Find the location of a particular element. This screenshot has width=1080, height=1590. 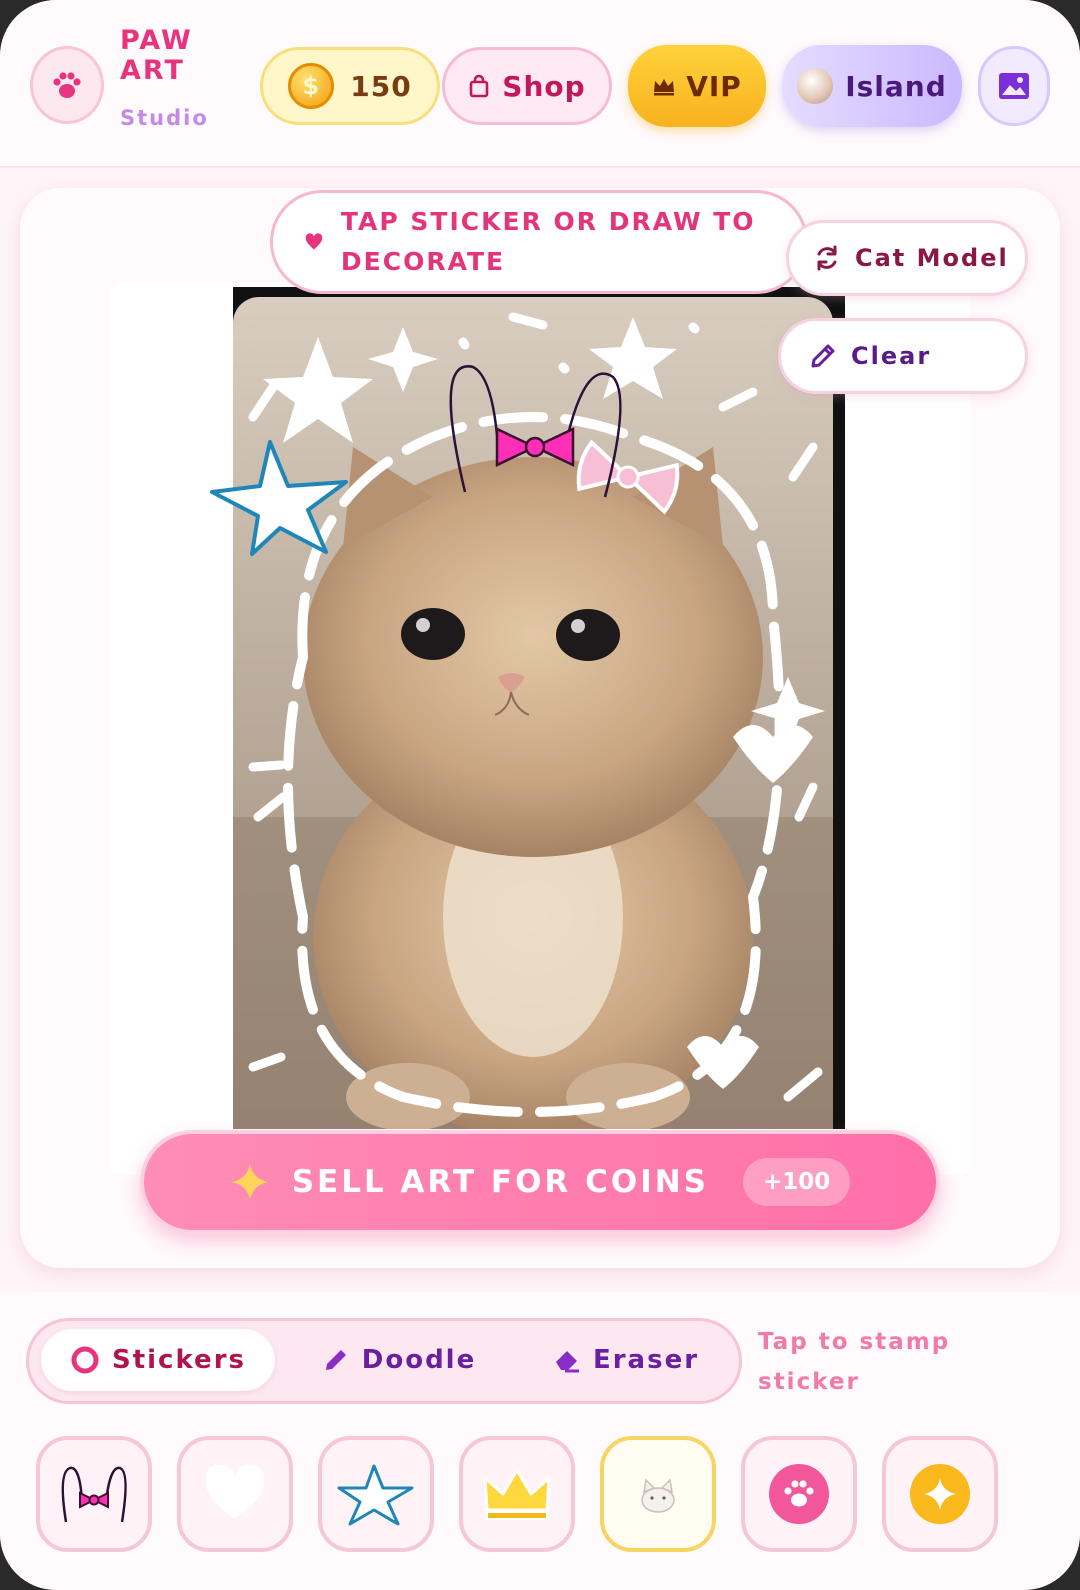

image-icon is located at coordinates (1014, 86).